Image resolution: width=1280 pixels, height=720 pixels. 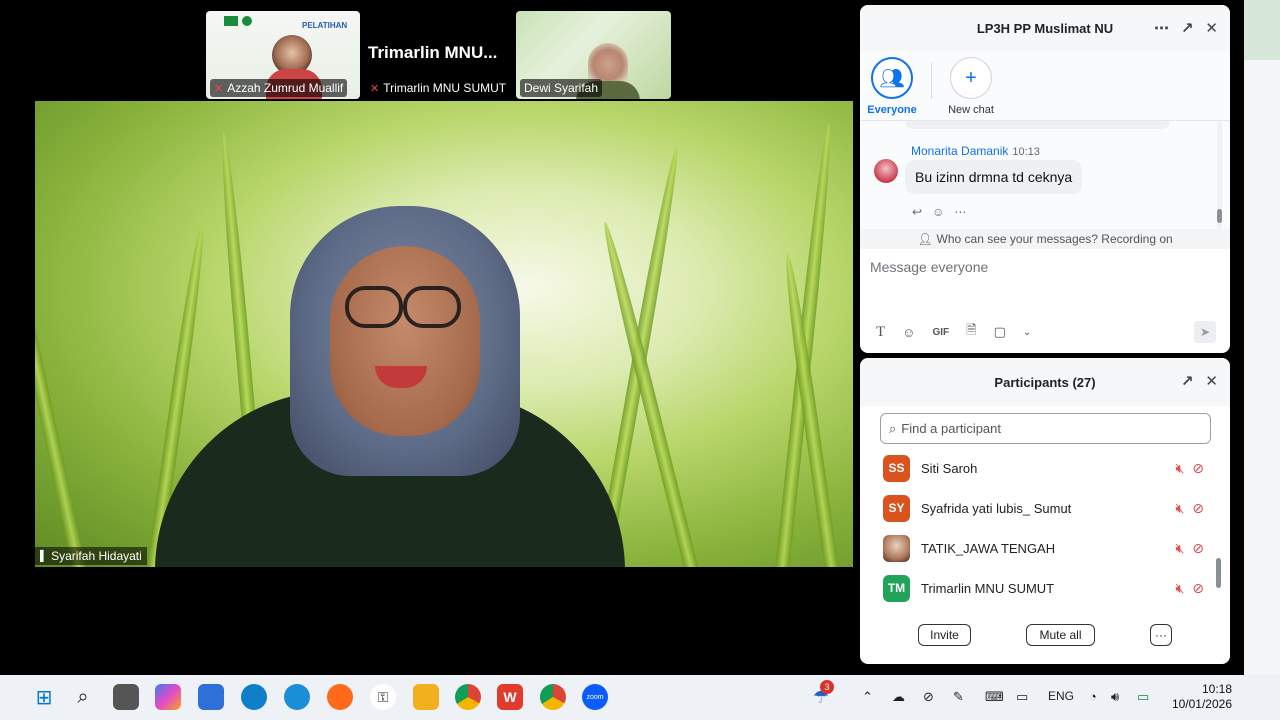 What do you see at coordinates (908, 332) in the screenshot?
I see `emoji-icon: ☺` at bounding box center [908, 332].